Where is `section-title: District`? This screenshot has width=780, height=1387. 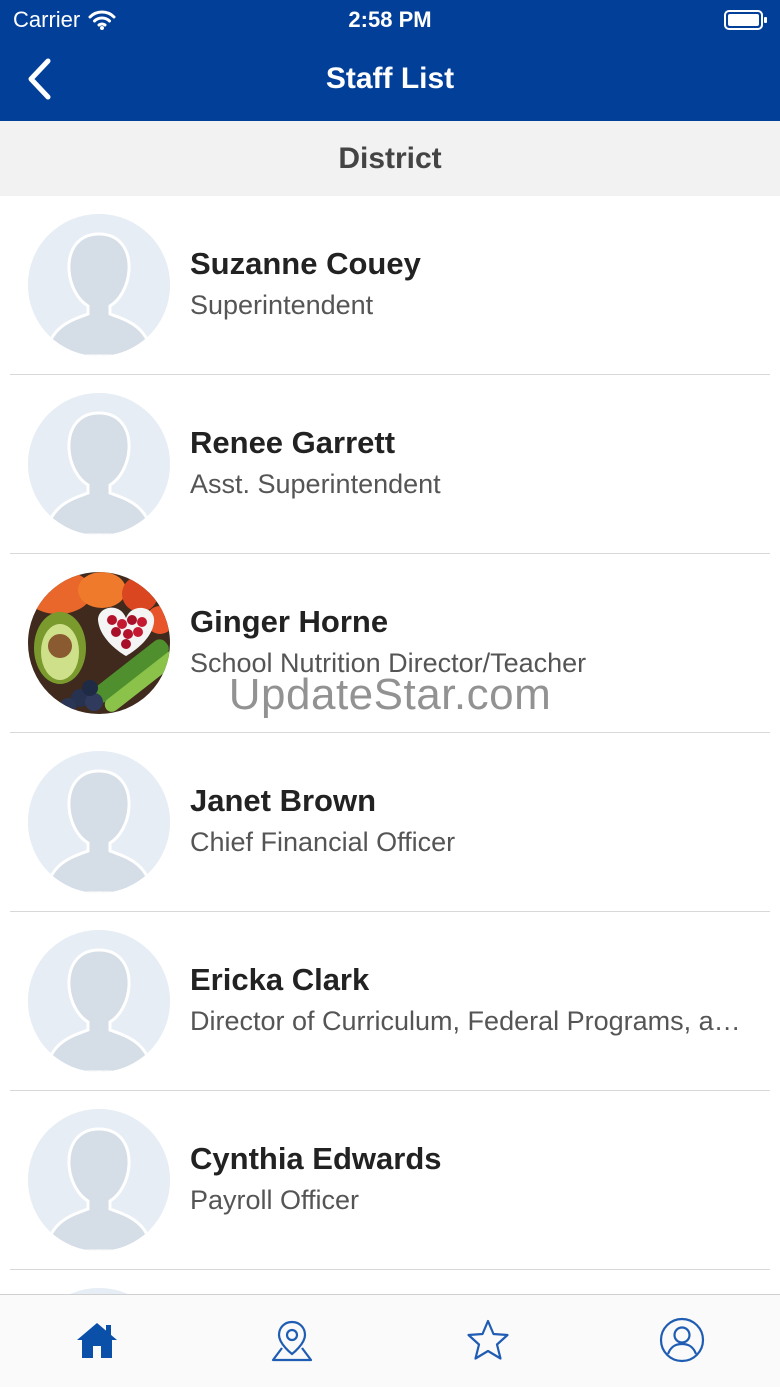 section-title: District is located at coordinates (390, 158).